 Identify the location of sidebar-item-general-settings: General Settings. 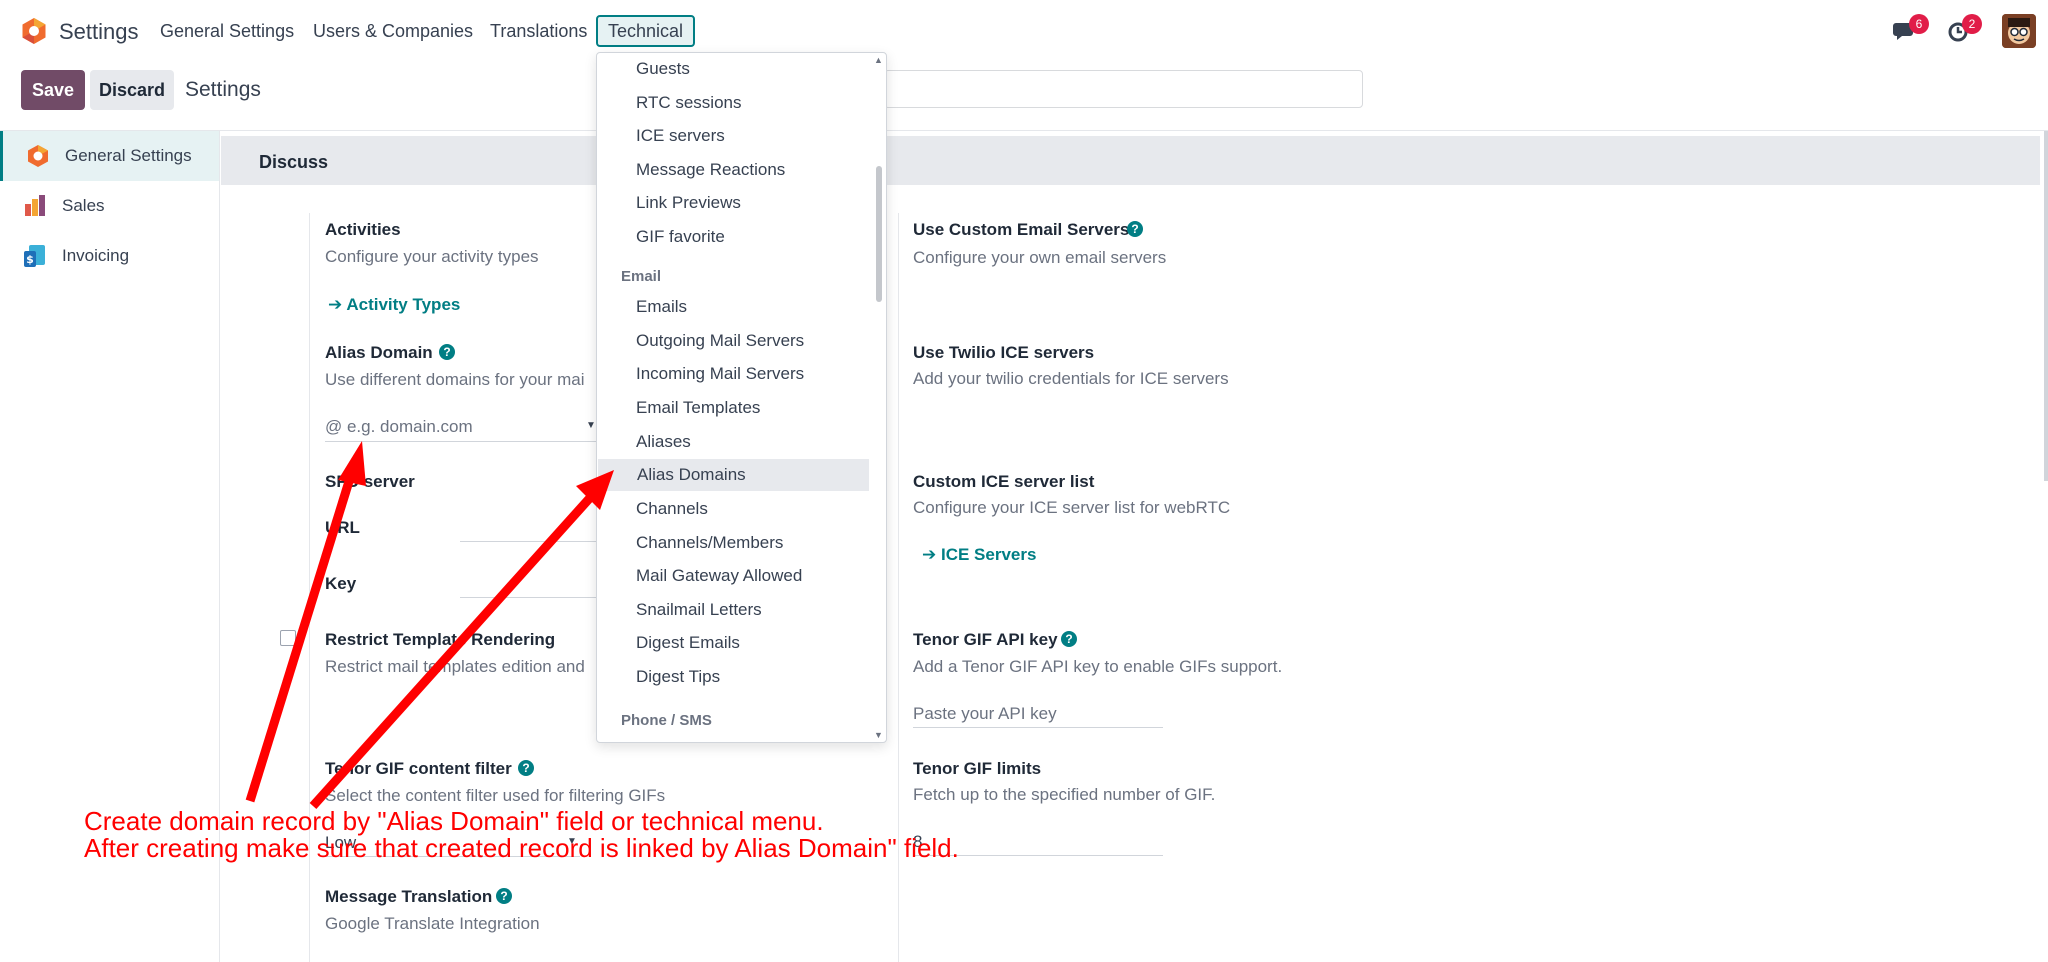
(109, 156).